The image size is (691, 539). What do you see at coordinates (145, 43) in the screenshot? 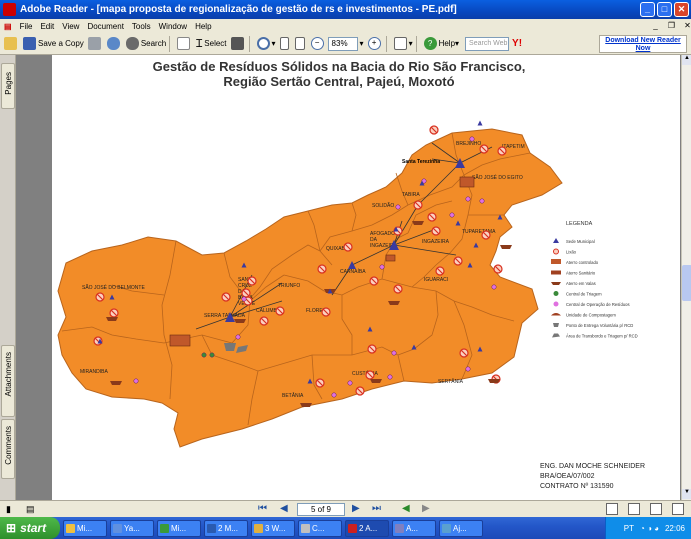
I see `search-button: Search` at bounding box center [145, 43].